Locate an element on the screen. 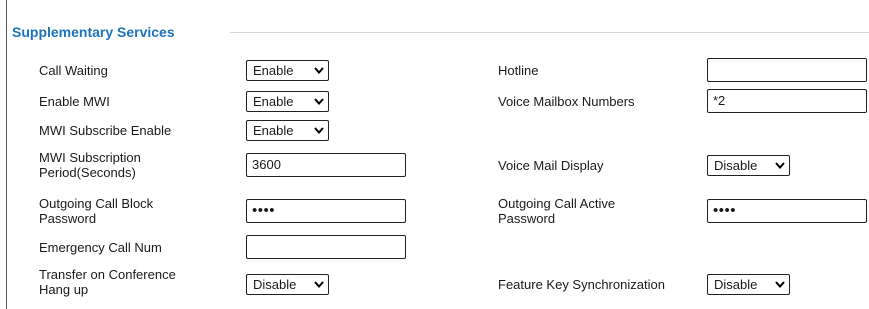 This screenshot has width=869, height=309. section-title: Supplementary Services is located at coordinates (93, 32).